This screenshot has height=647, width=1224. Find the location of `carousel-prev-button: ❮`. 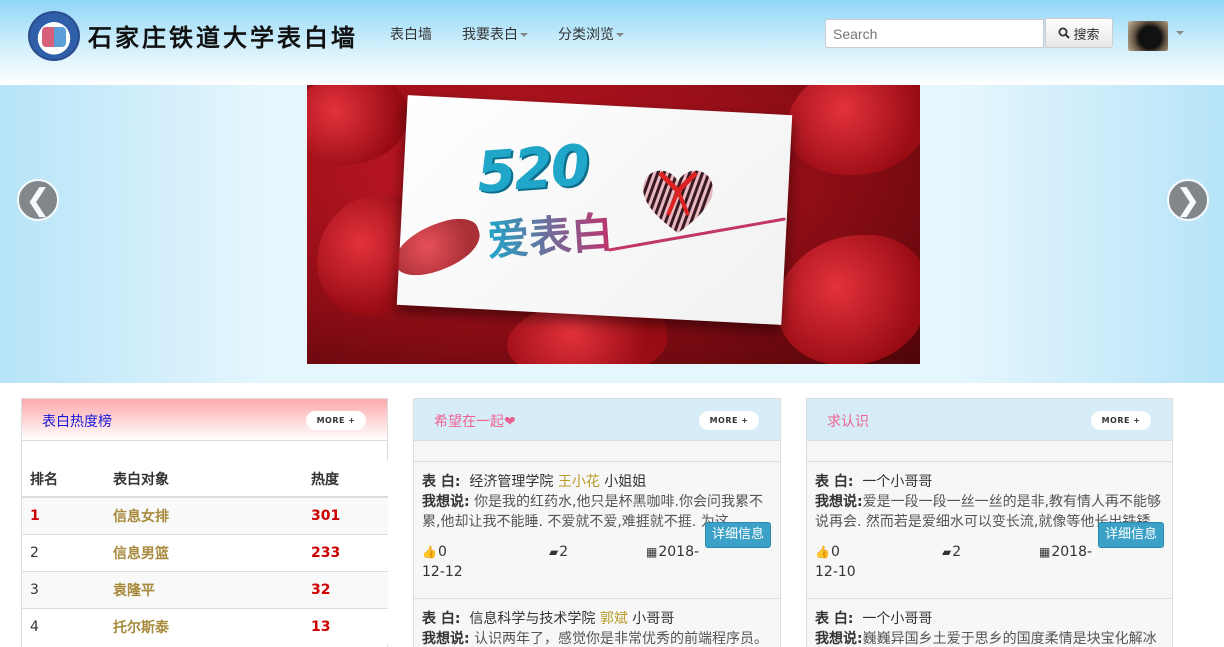

carousel-prev-button: ❮ is located at coordinates (38, 200).